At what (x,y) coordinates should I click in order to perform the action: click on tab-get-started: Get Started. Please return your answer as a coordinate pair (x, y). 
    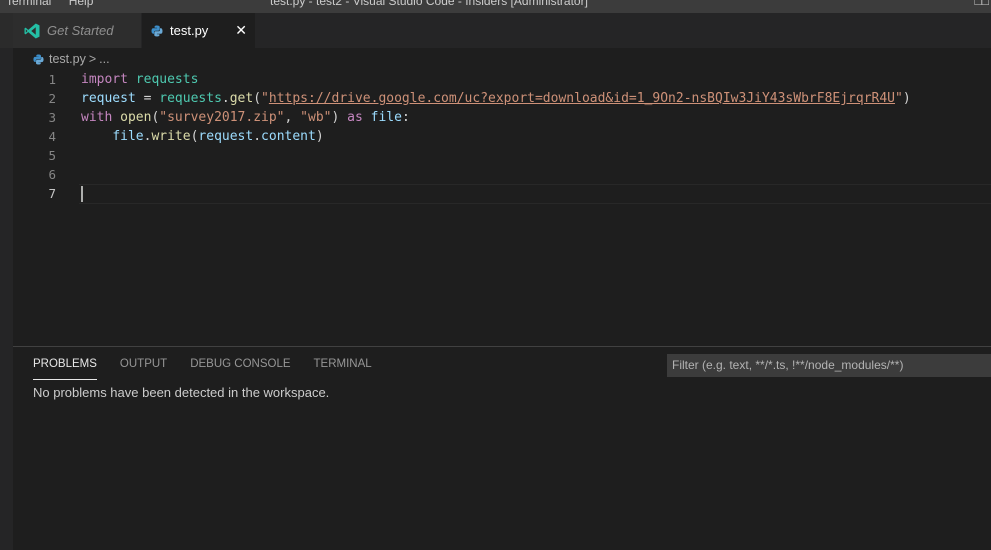
    Looking at the image, I should click on (77, 30).